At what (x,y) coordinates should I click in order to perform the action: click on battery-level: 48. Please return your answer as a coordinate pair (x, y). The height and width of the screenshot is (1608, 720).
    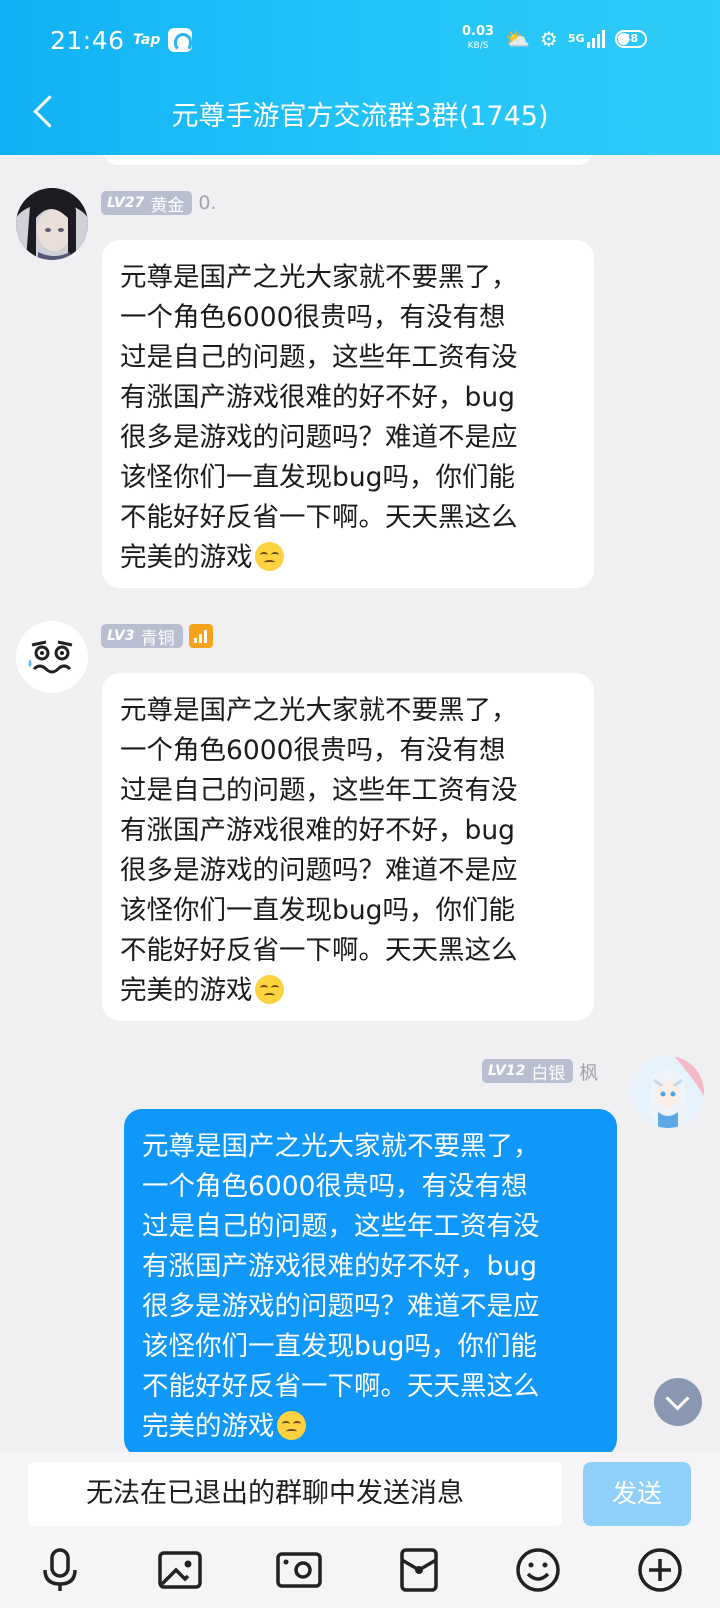
    Looking at the image, I should click on (630, 38).